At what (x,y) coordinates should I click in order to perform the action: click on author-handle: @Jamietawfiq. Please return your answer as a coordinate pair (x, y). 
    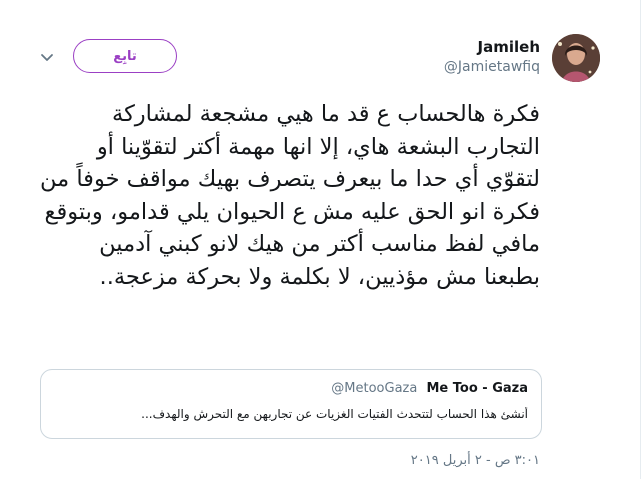
    Looking at the image, I should click on (492, 67).